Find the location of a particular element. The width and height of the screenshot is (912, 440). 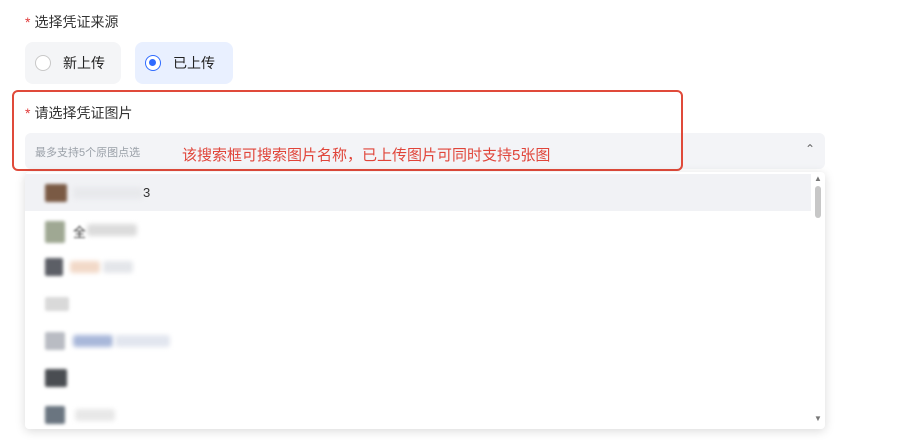

source-label-text: 选择凭证来源 is located at coordinates (76, 22).